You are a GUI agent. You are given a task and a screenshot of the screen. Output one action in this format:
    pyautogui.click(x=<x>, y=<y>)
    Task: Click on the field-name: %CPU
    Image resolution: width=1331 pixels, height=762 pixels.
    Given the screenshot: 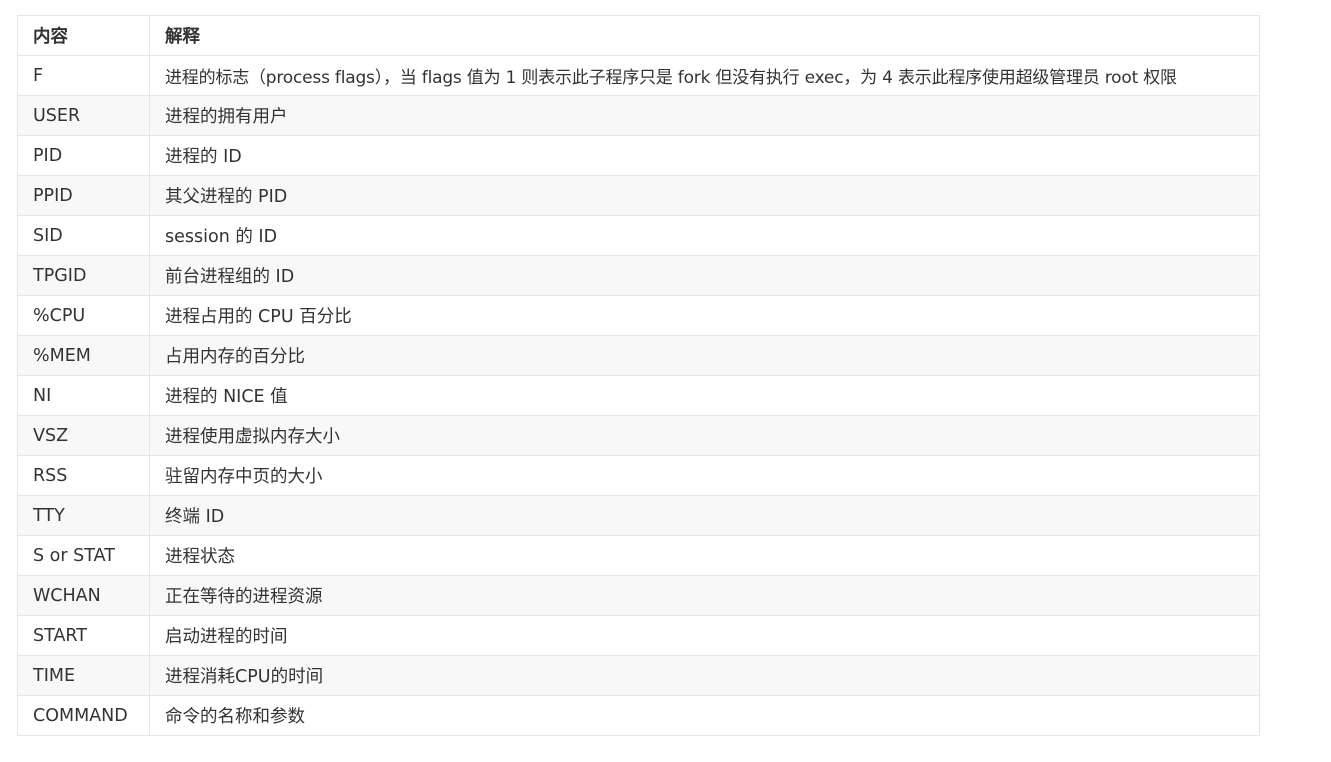 What is the action you would take?
    pyautogui.click(x=83, y=315)
    